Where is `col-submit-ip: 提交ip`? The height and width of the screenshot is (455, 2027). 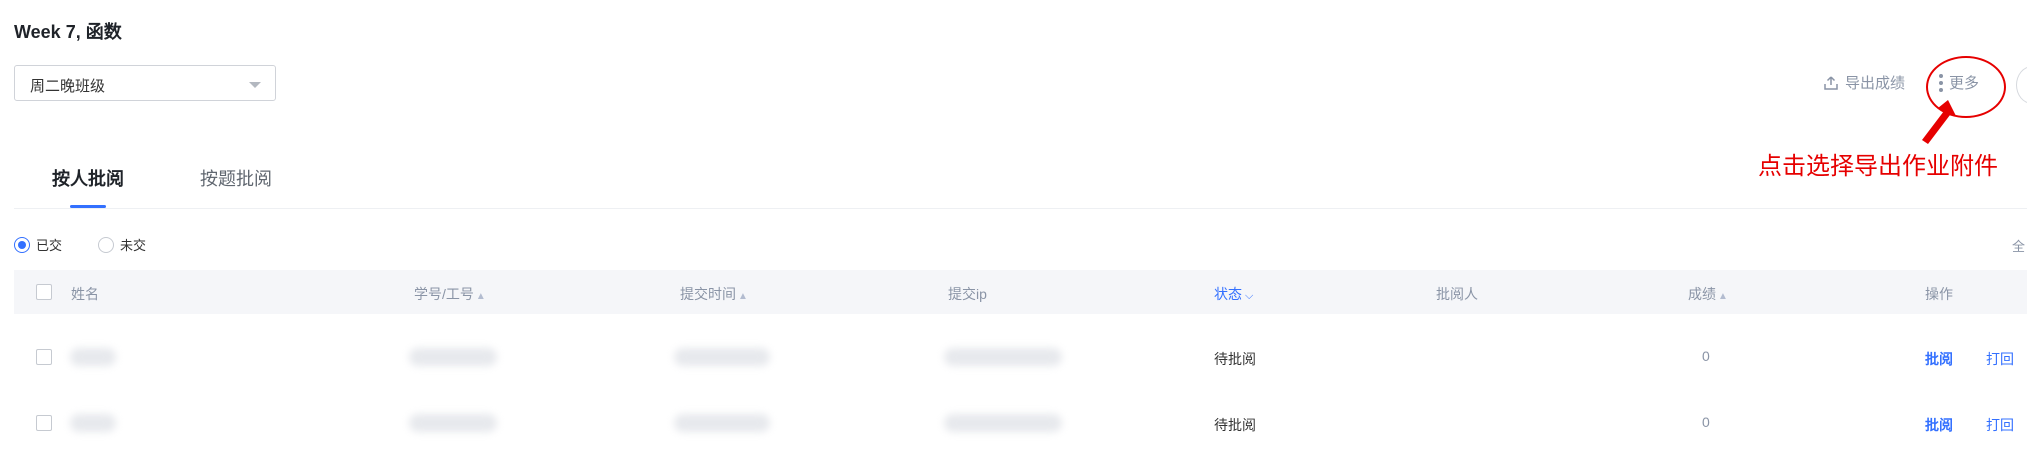
col-submit-ip: 提交ip is located at coordinates (967, 294).